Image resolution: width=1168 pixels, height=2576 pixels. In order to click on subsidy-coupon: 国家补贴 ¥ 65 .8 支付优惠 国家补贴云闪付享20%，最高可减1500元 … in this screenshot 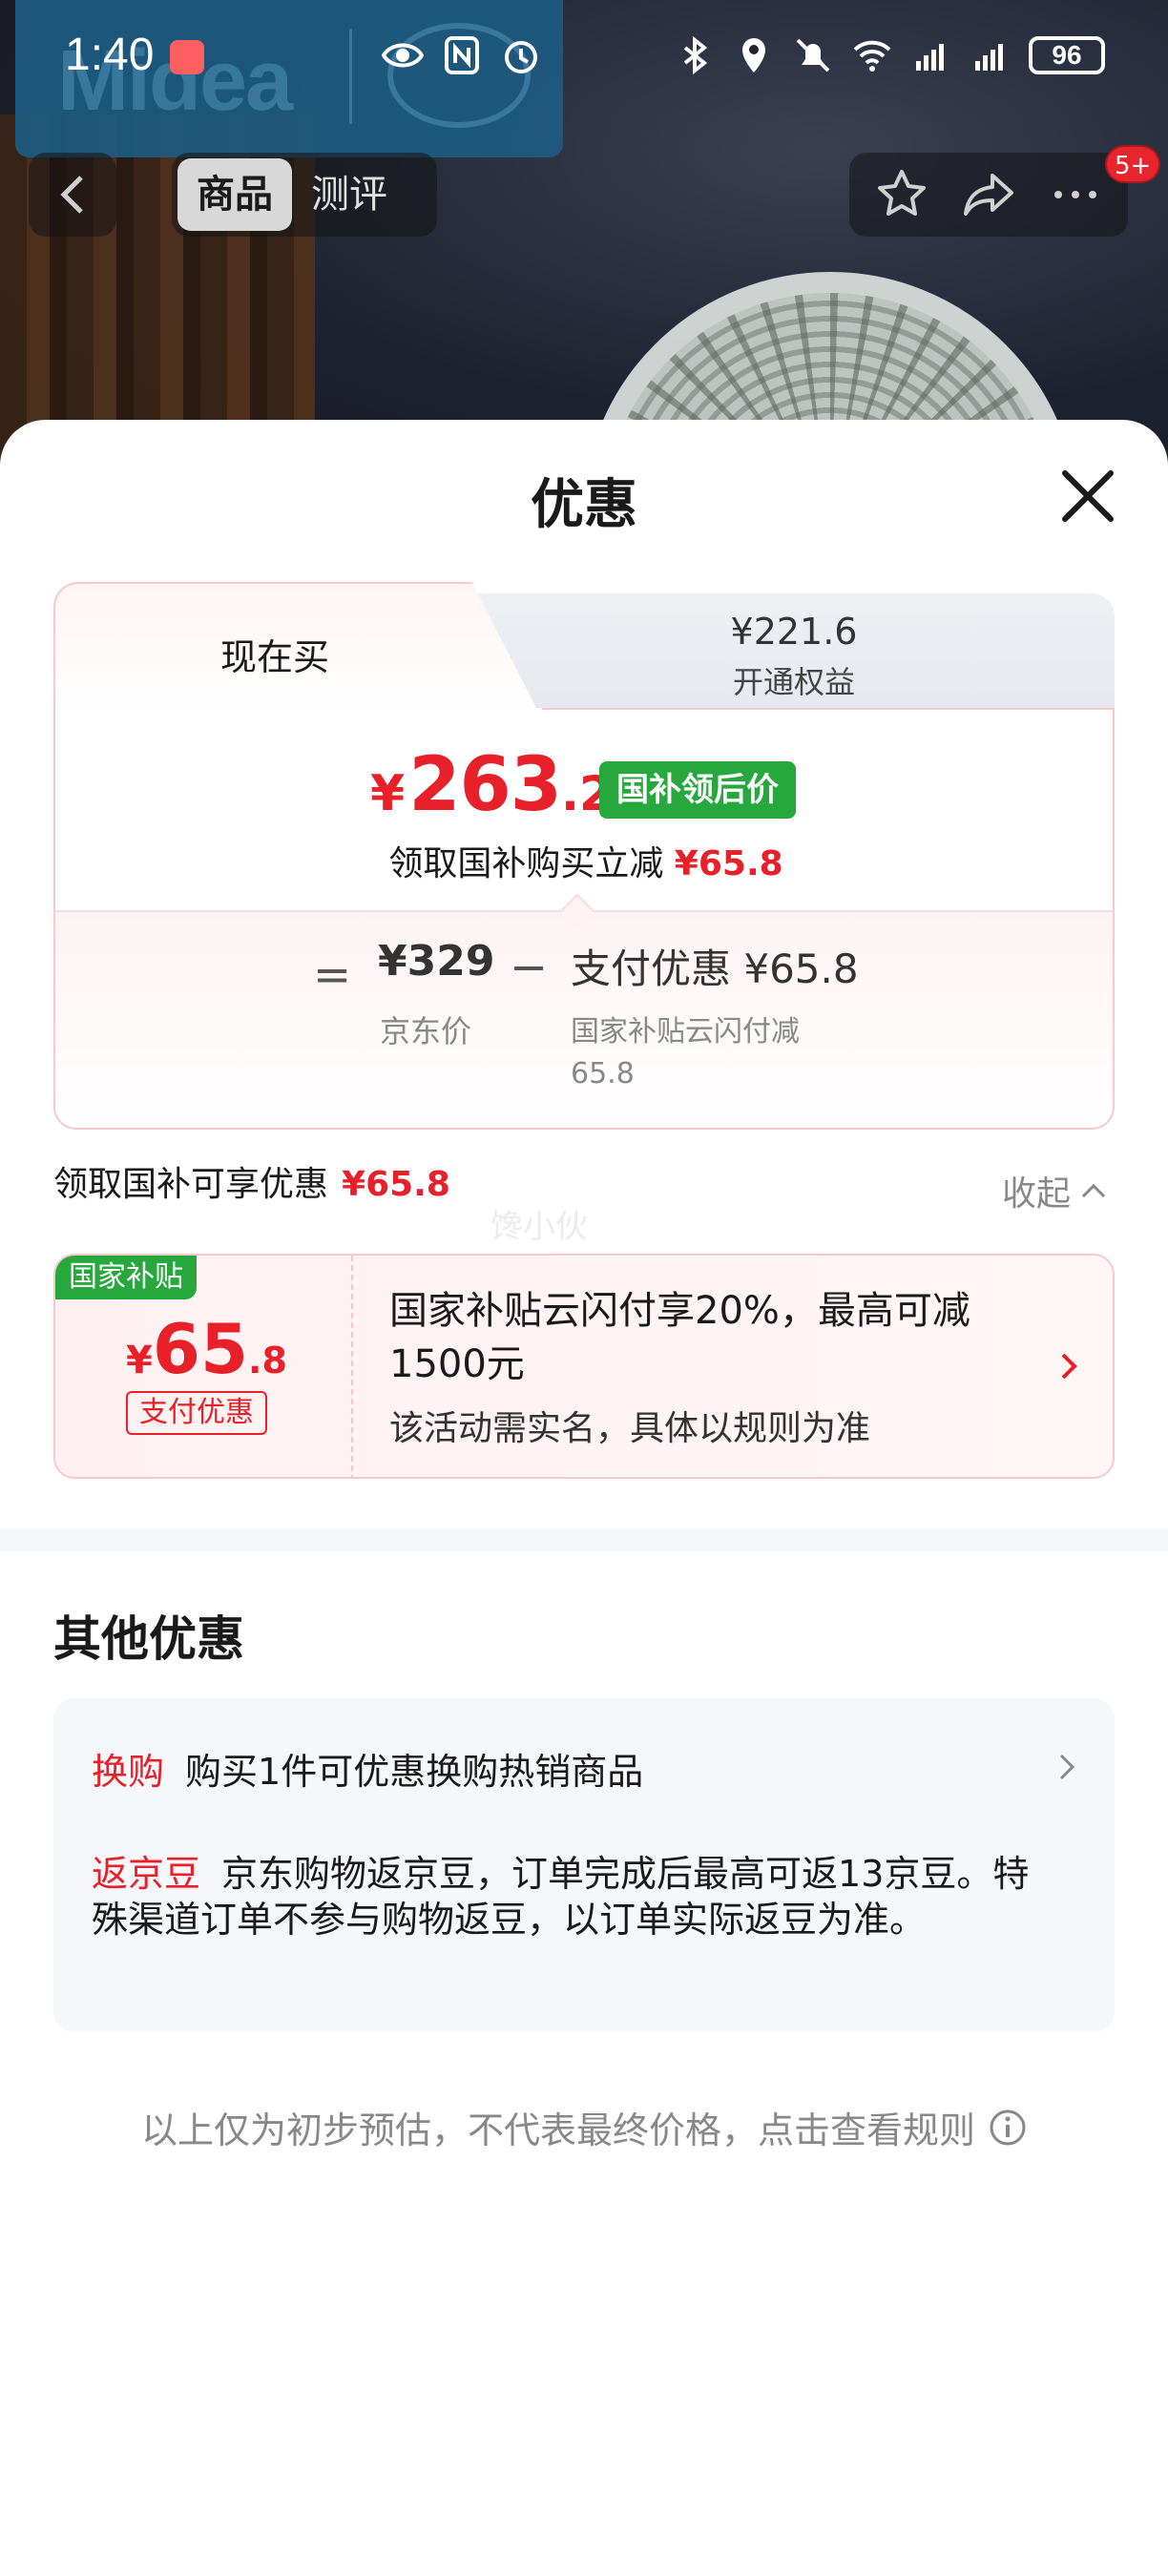, I will do `click(584, 1366)`.